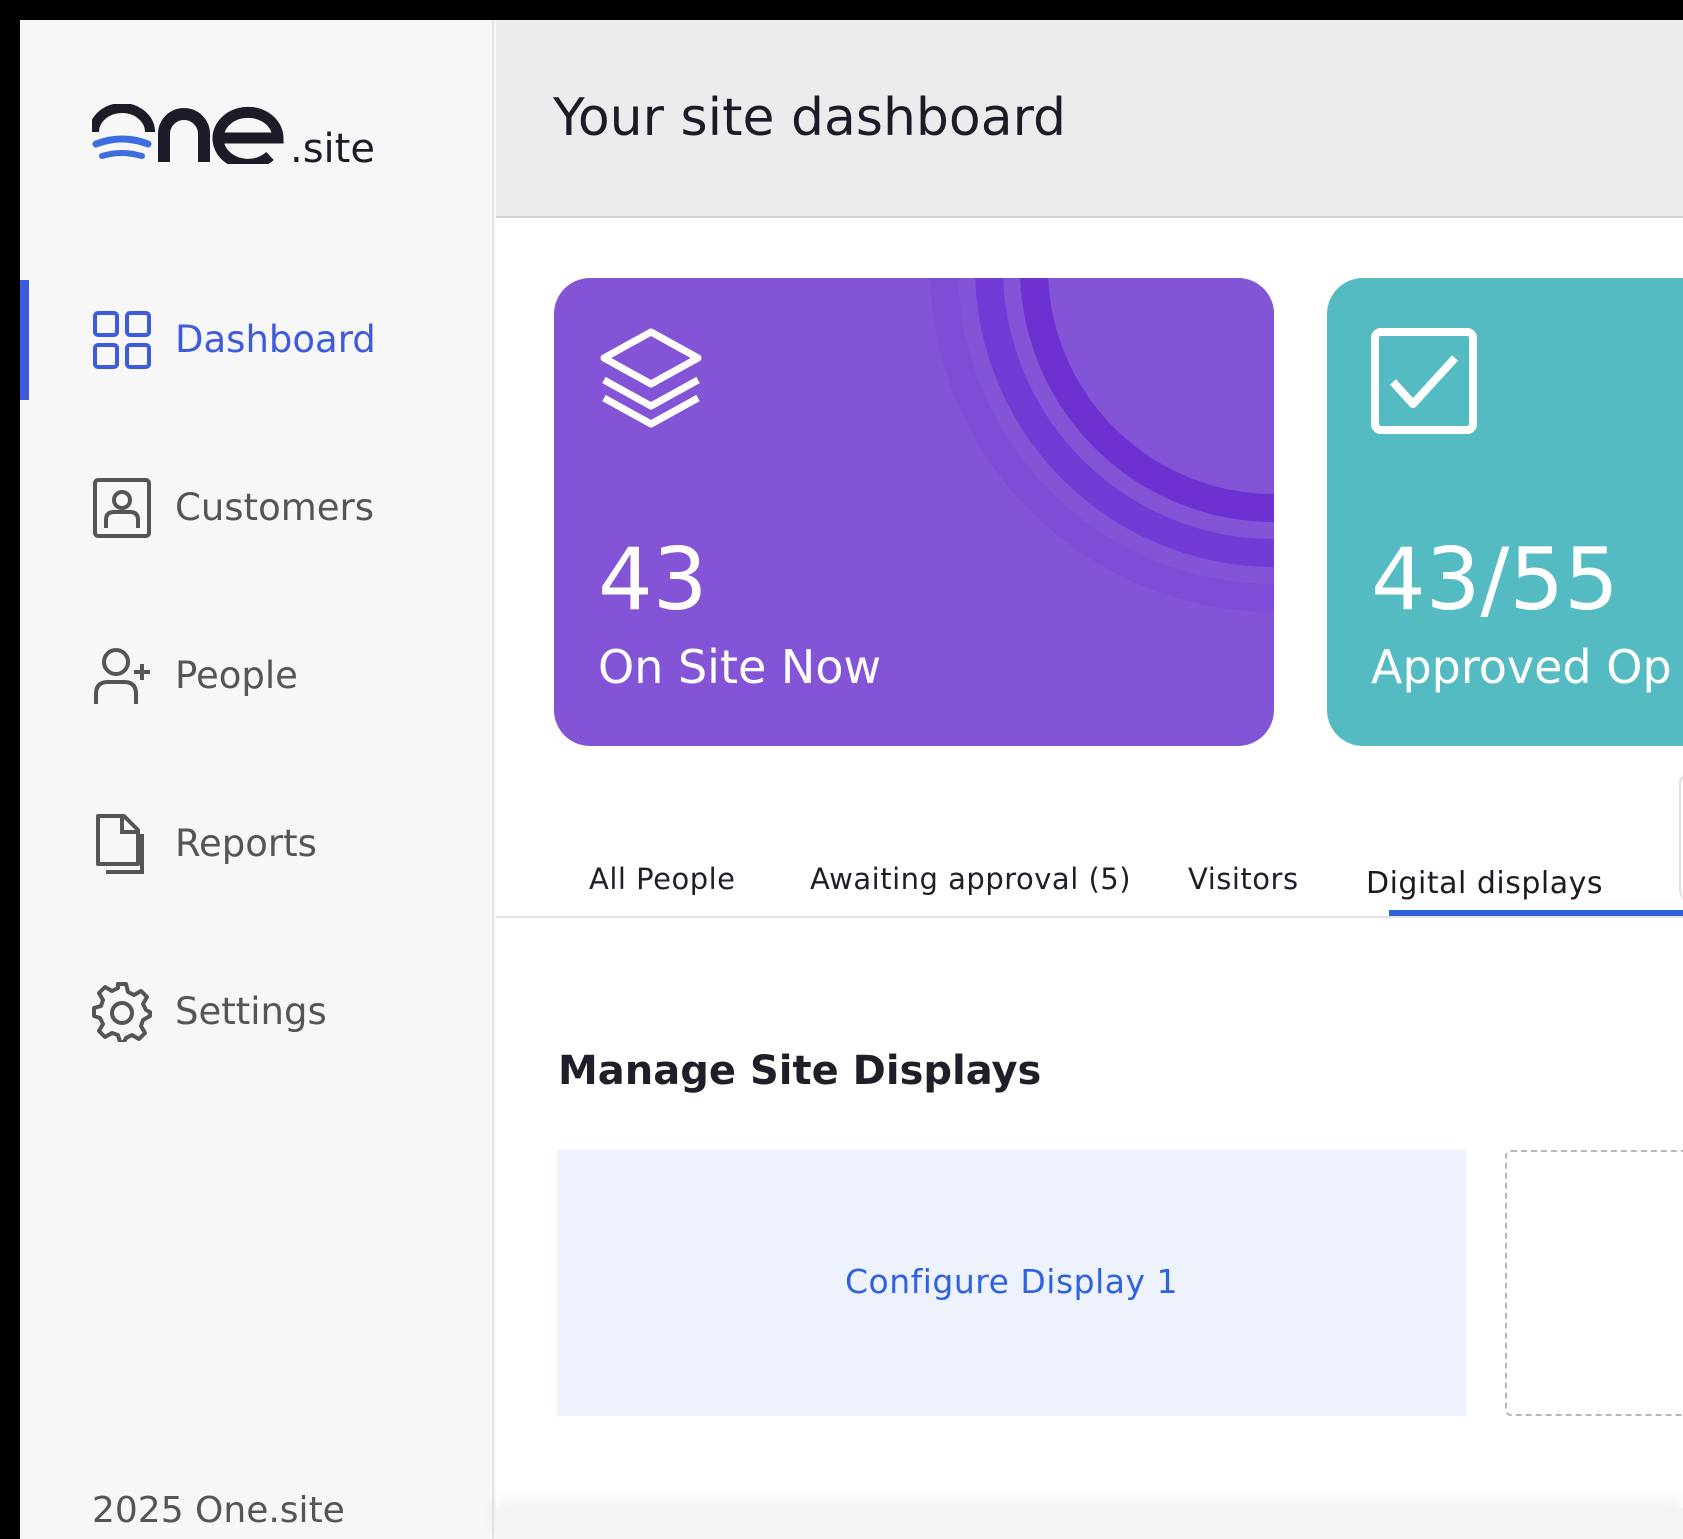 This screenshot has width=1683, height=1539. Describe the element at coordinates (1089, 1523) in the screenshot. I see `main-footer-strip` at that location.